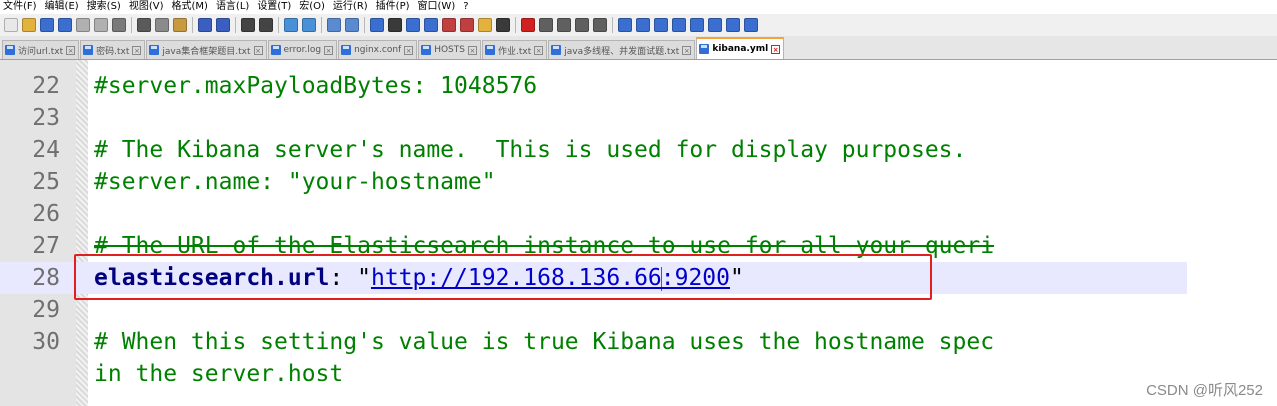 The image size is (1277, 406). What do you see at coordinates (466, 7) in the screenshot?
I see `menu-item-11: ?` at bounding box center [466, 7].